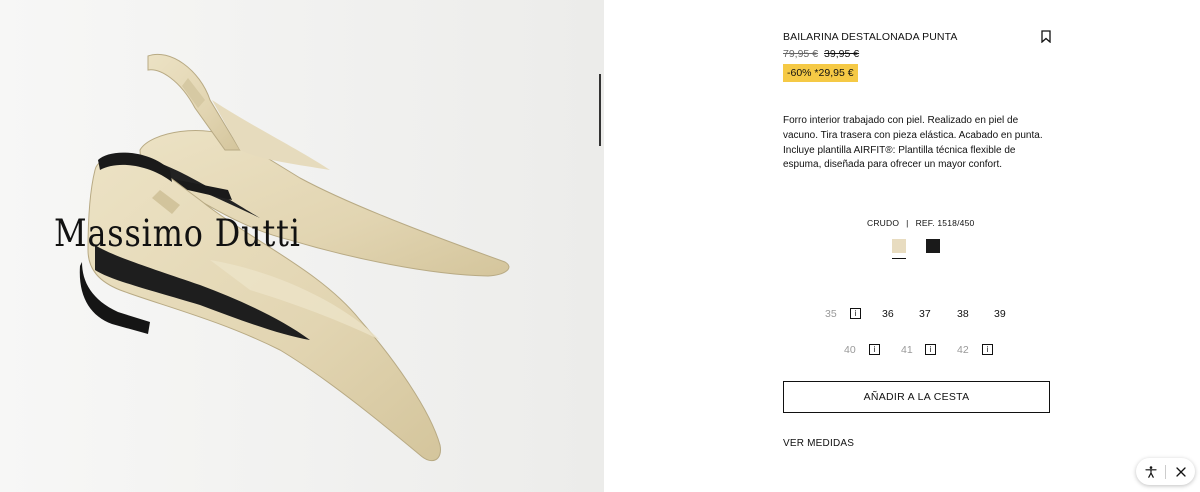  I want to click on color-info: CRUDO | REF. 1518/450, so click(920, 223).